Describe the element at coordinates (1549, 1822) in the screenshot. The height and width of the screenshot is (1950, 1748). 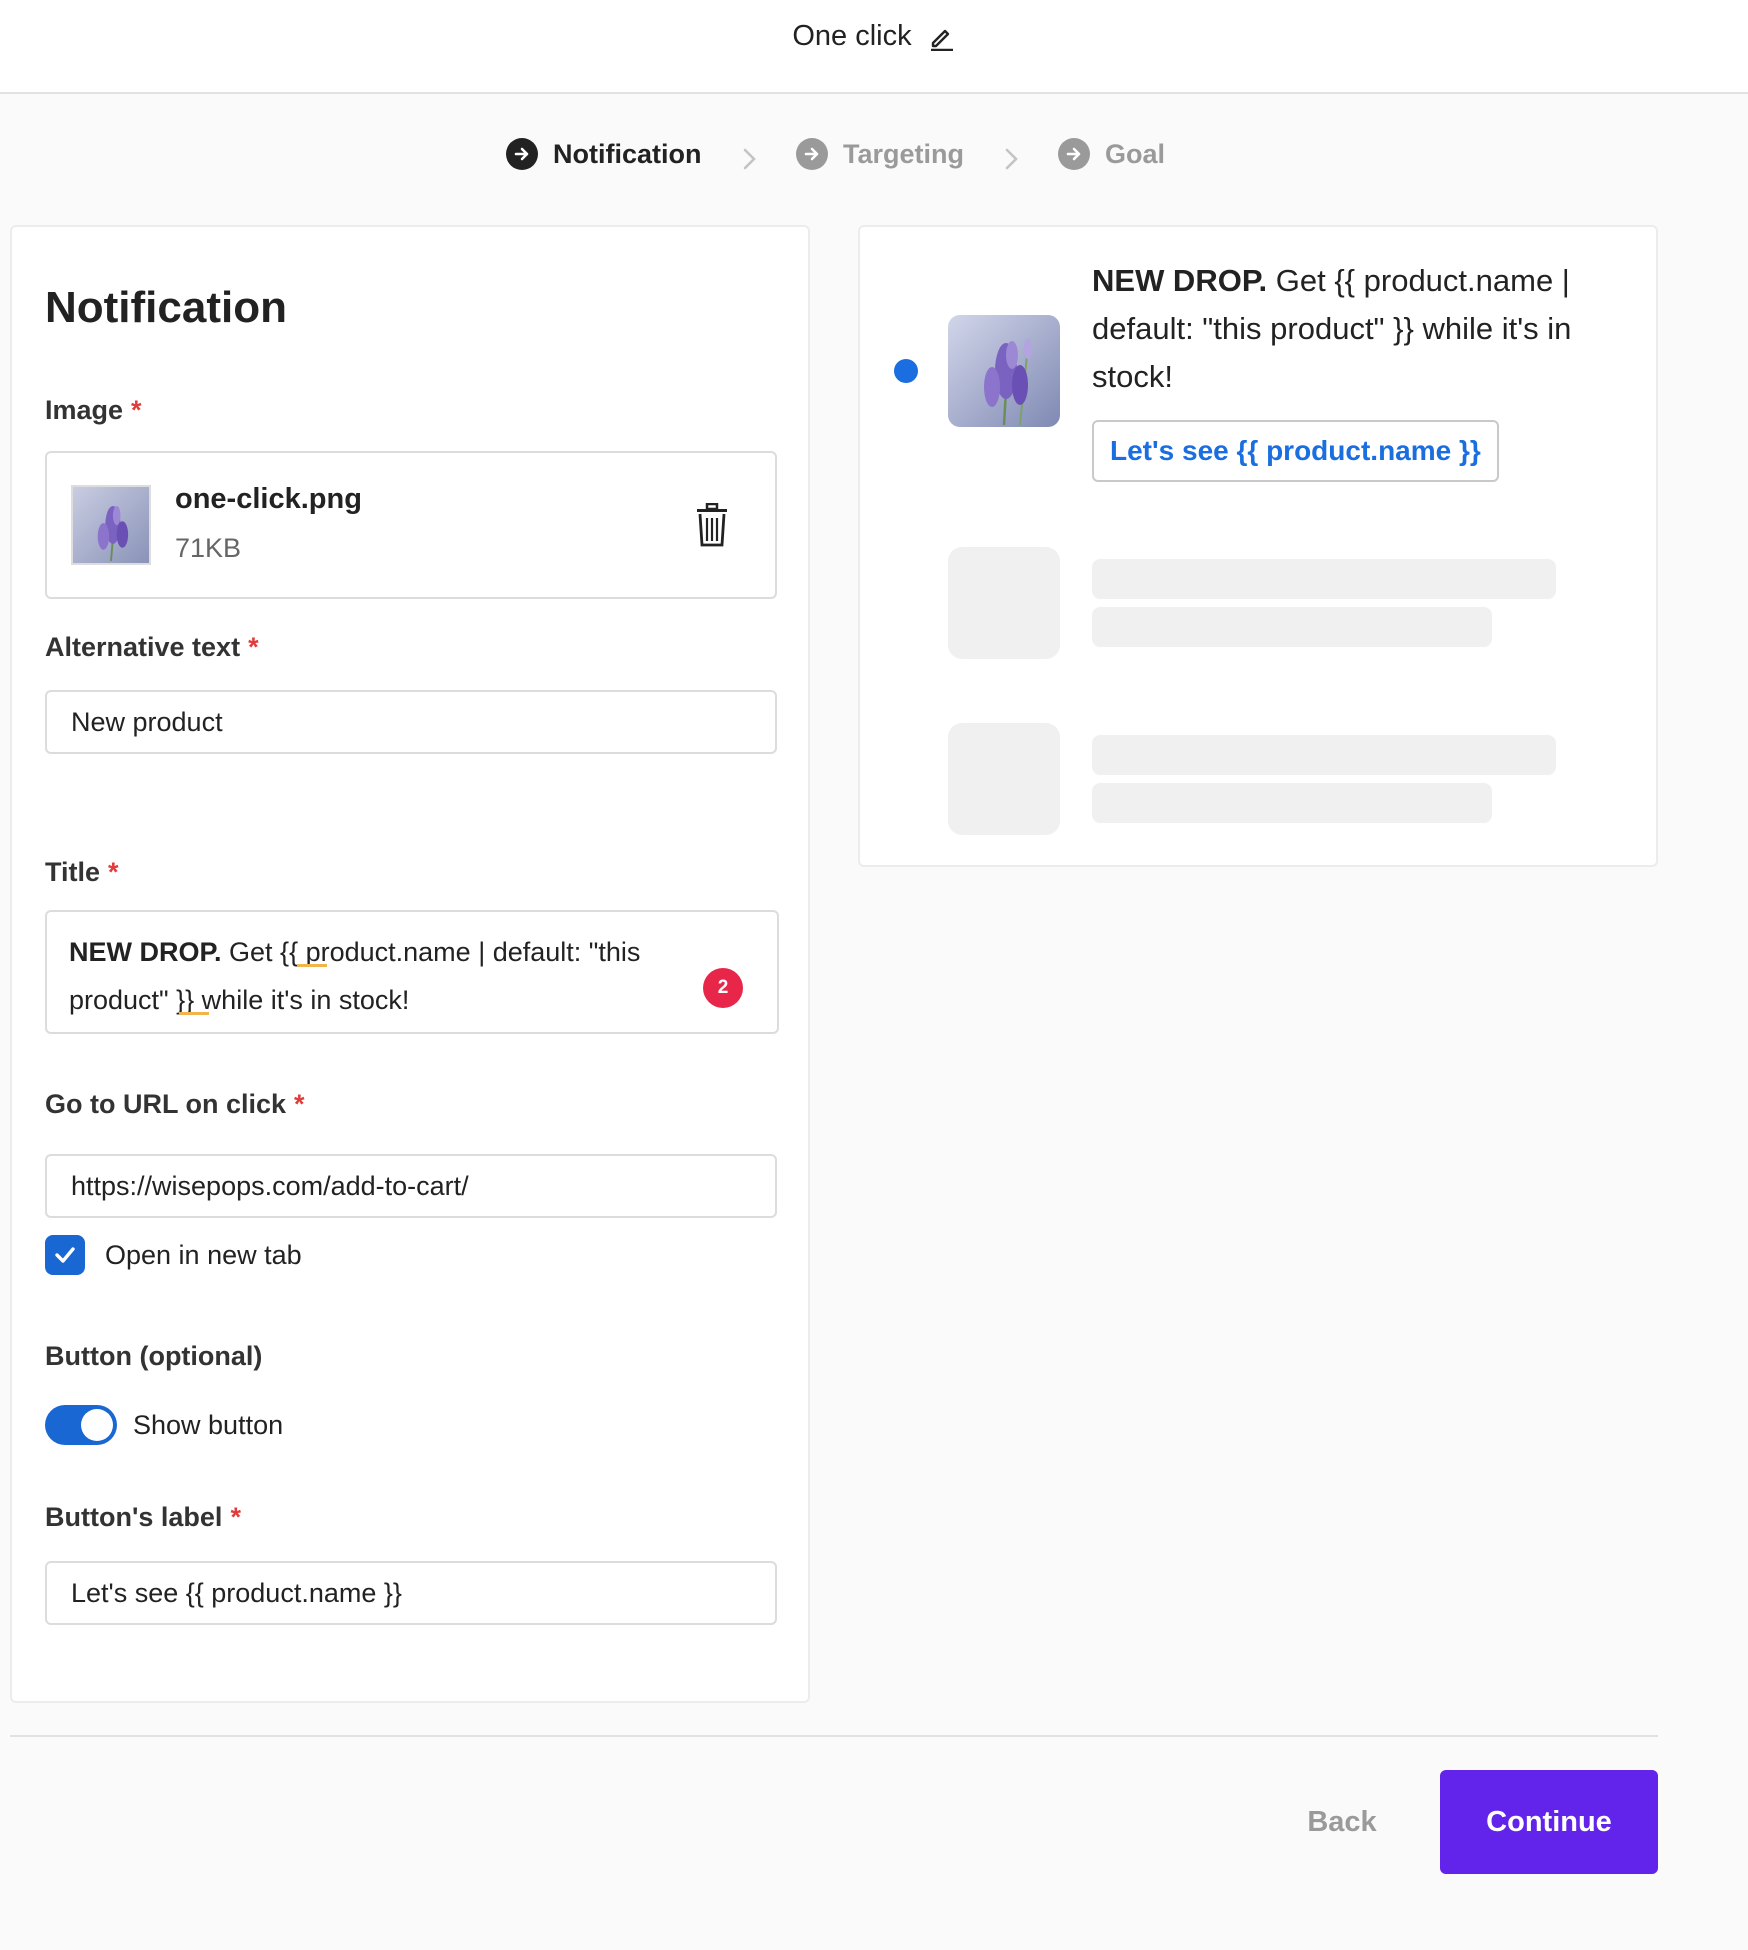
I see `continue-button: Continue` at that location.